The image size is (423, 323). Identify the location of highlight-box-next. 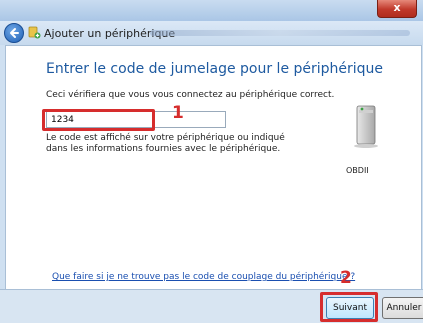
(349, 307).